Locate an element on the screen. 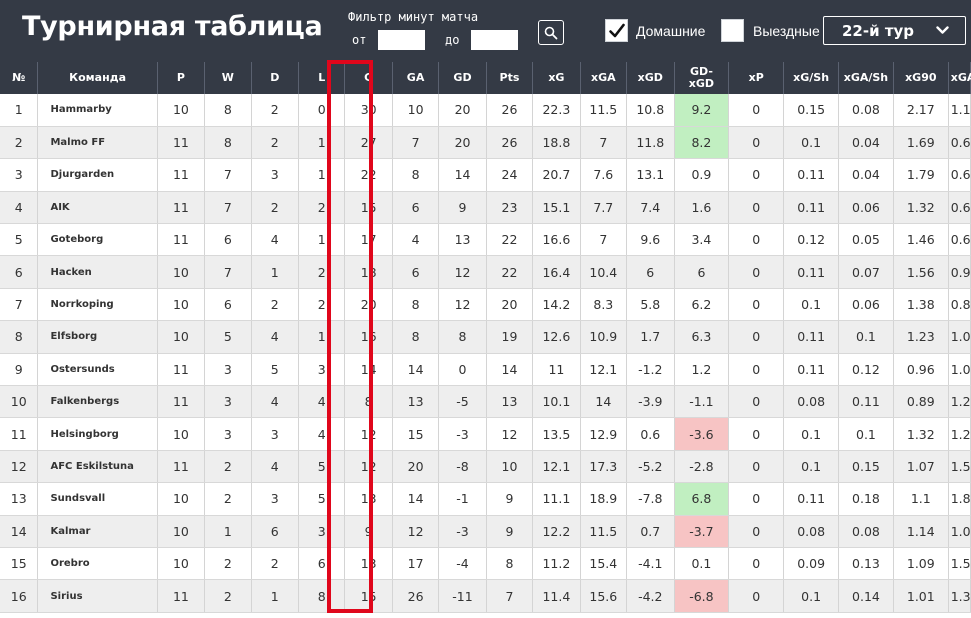 The width and height of the screenshot is (971, 618). cell-team: AFC Eskilstuna is located at coordinates (97, 467).